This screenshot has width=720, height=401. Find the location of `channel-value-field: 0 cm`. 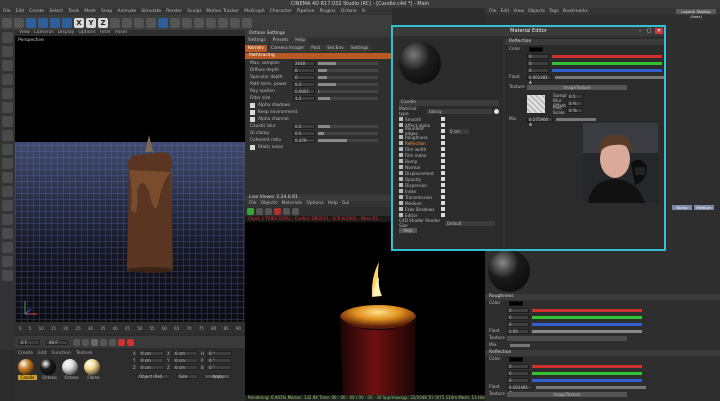

channel-value-field: 0 cm is located at coordinates (459, 131).